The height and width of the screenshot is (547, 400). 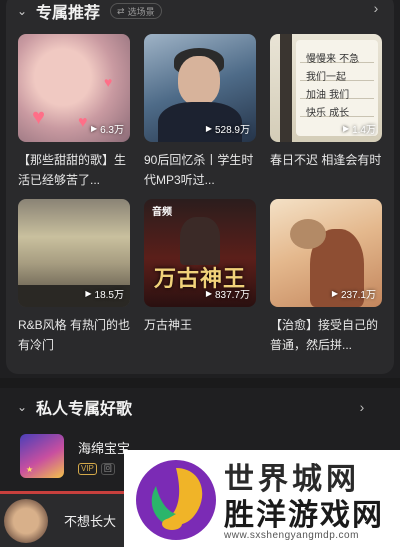 I want to click on section-header-private: ⌄ 私人专属好歌, so click(x=73, y=407).